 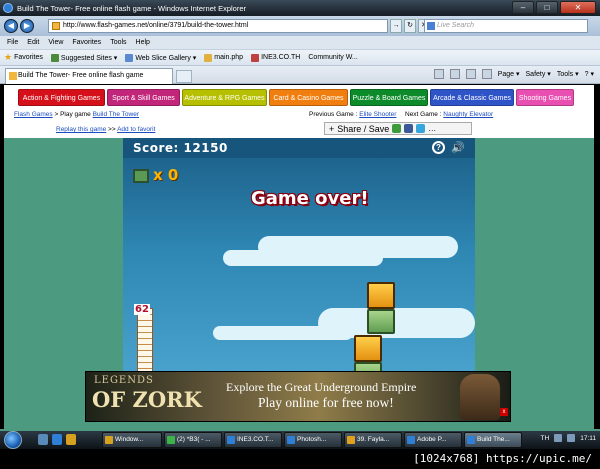 I want to click on cat-puzzle-board: Puzzle & Board Games, so click(x=389, y=97).